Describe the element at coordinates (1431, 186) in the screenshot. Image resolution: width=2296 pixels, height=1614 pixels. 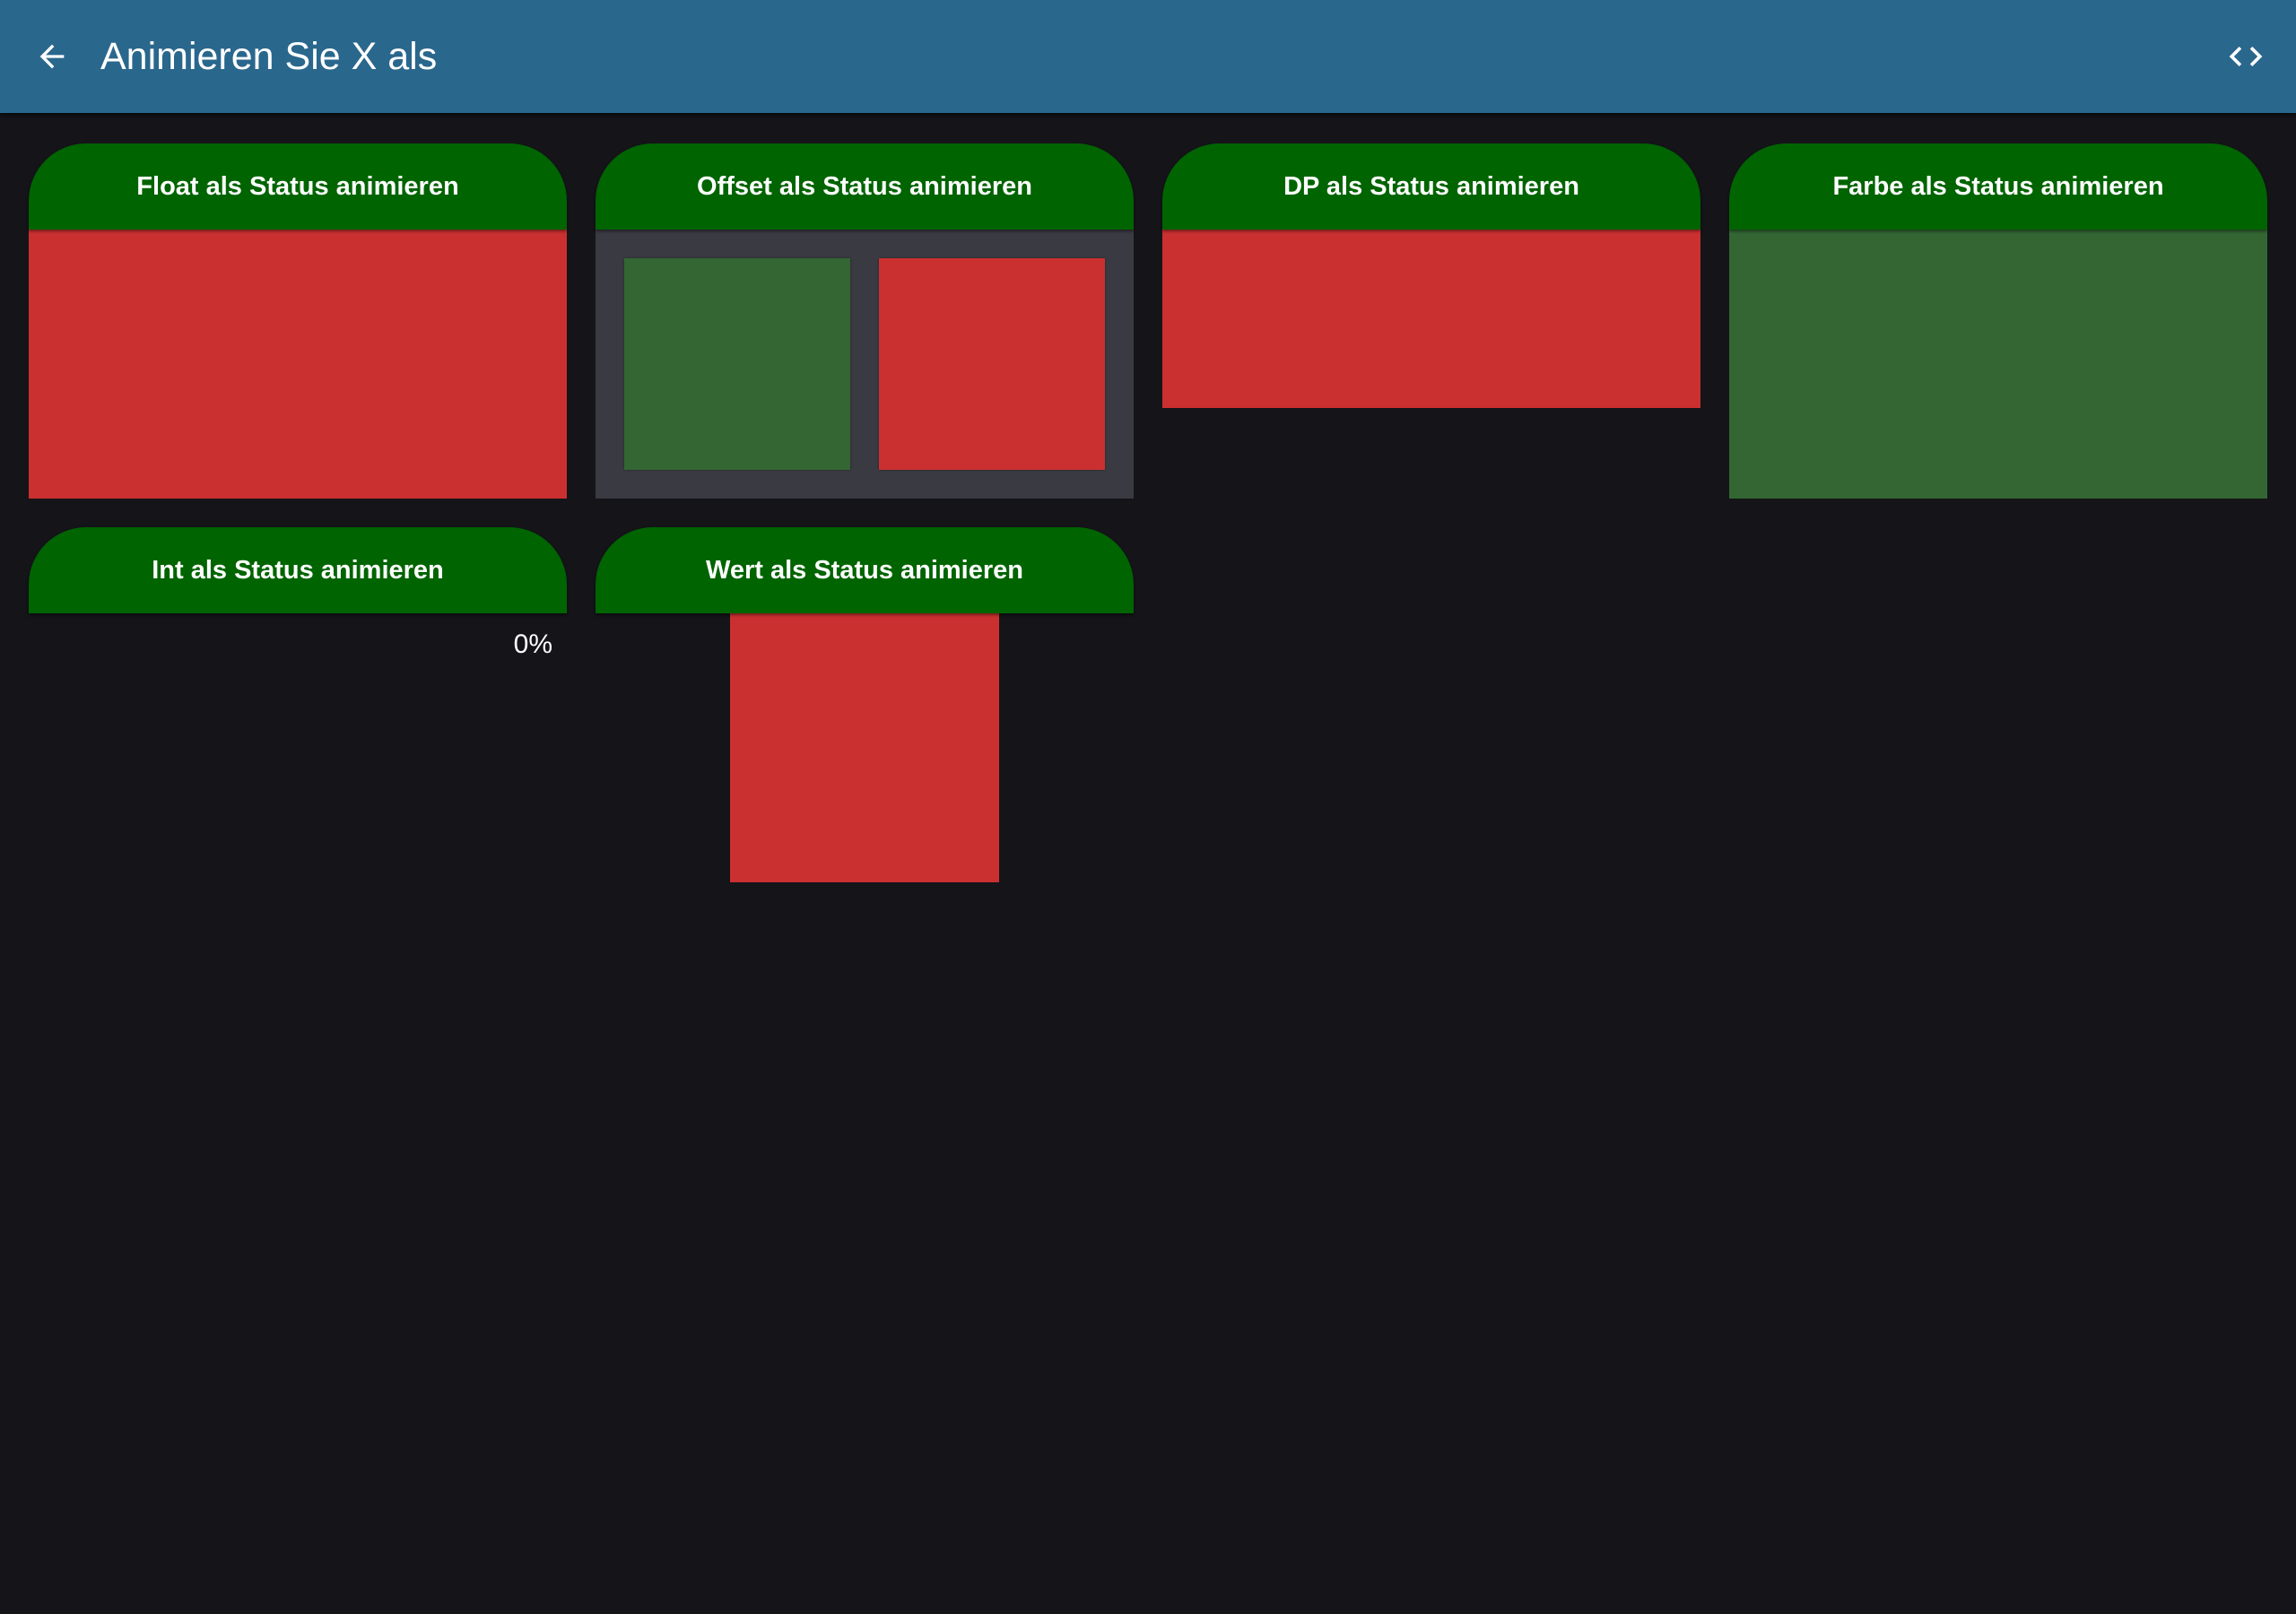
I see `card-title: DP als Status animieren` at that location.